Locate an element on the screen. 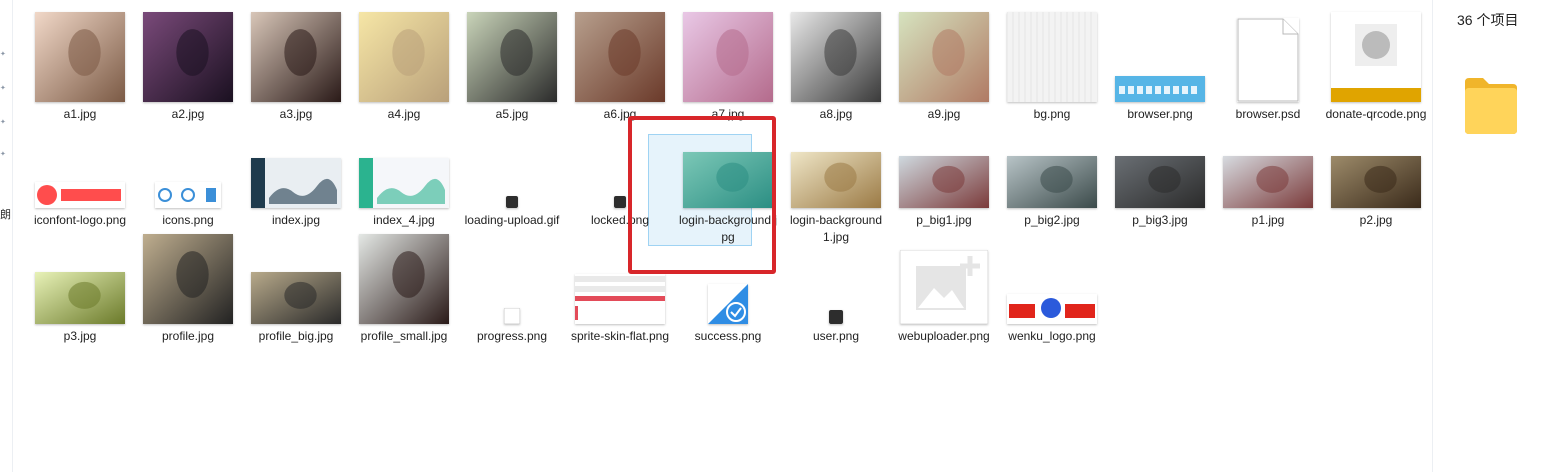 The width and height of the screenshot is (1546, 472). file-item: p3.jpg is located at coordinates (80, 302).